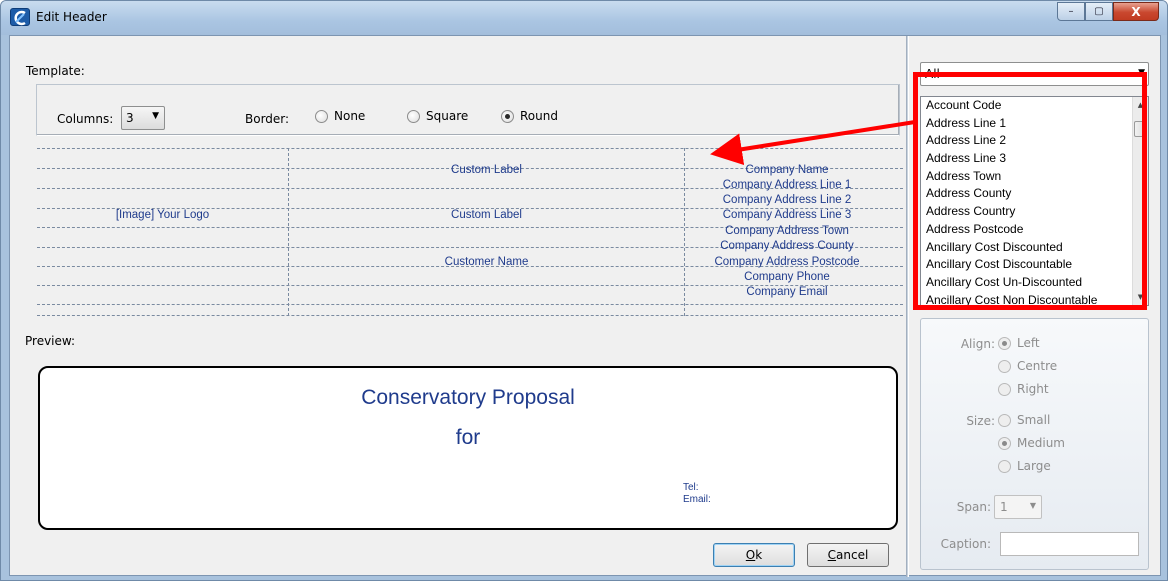 This screenshot has width=1168, height=581. I want to click on template-cell: Company Phone, so click(787, 277).